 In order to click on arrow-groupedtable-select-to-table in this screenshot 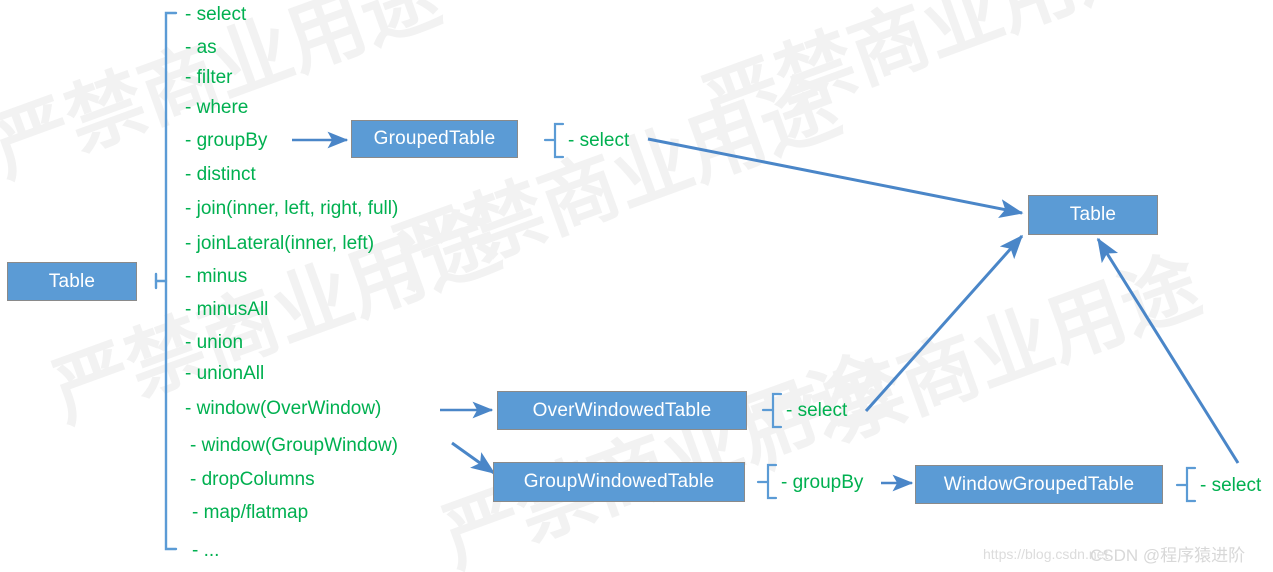, I will do `click(835, 178)`.